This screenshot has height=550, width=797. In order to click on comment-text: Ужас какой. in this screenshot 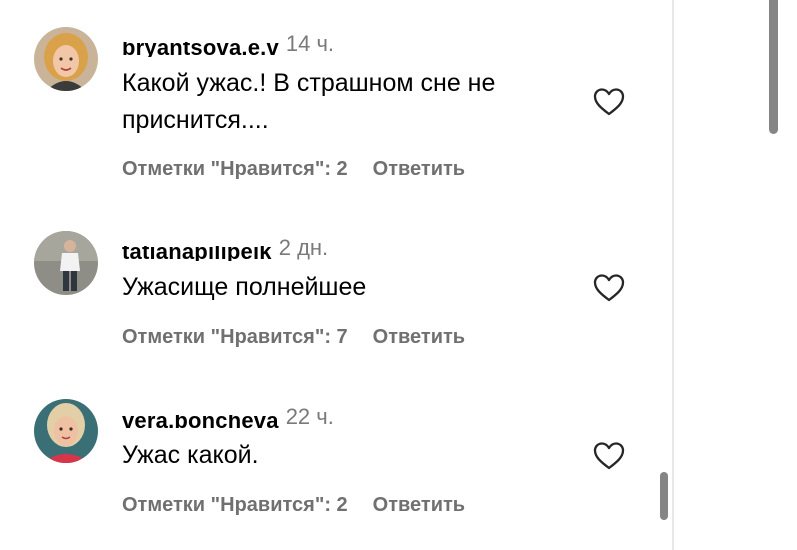, I will do `click(190, 455)`.